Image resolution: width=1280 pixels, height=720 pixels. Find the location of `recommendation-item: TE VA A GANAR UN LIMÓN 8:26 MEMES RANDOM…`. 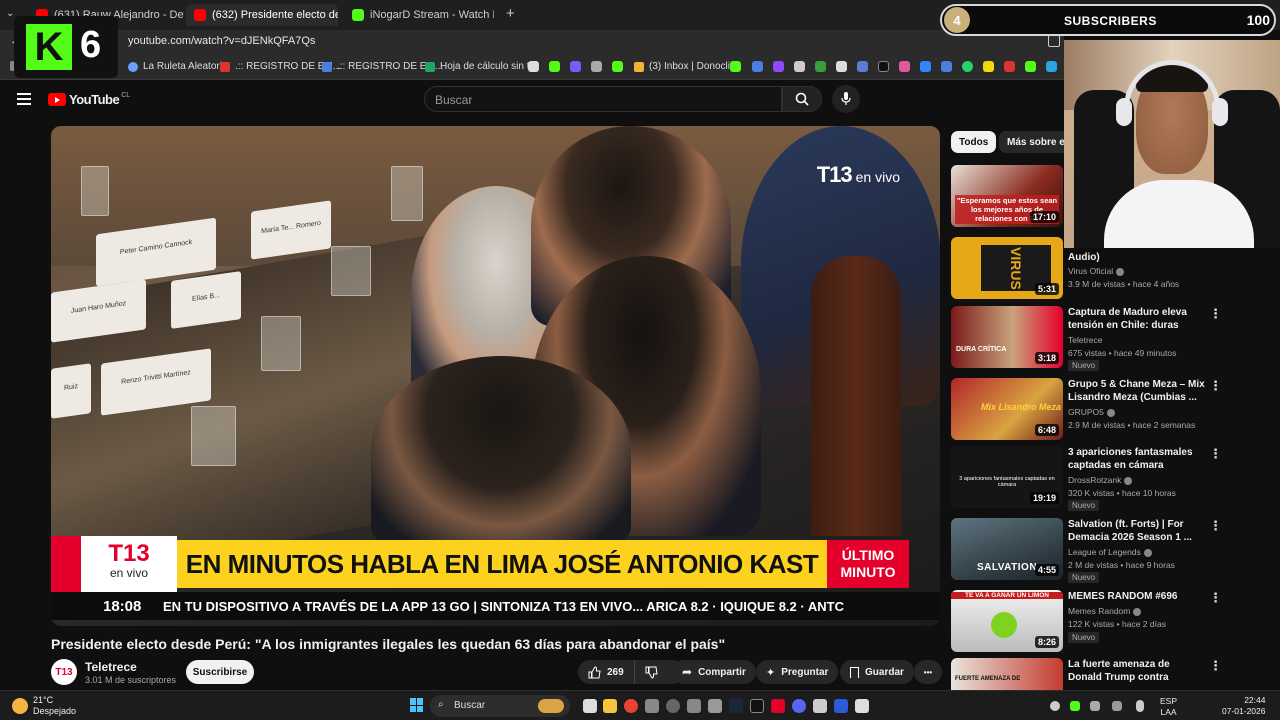

recommendation-item: TE VA A GANAR UN LIMÓN 8:26 MEMES RANDOM… is located at coordinates (1101, 622).